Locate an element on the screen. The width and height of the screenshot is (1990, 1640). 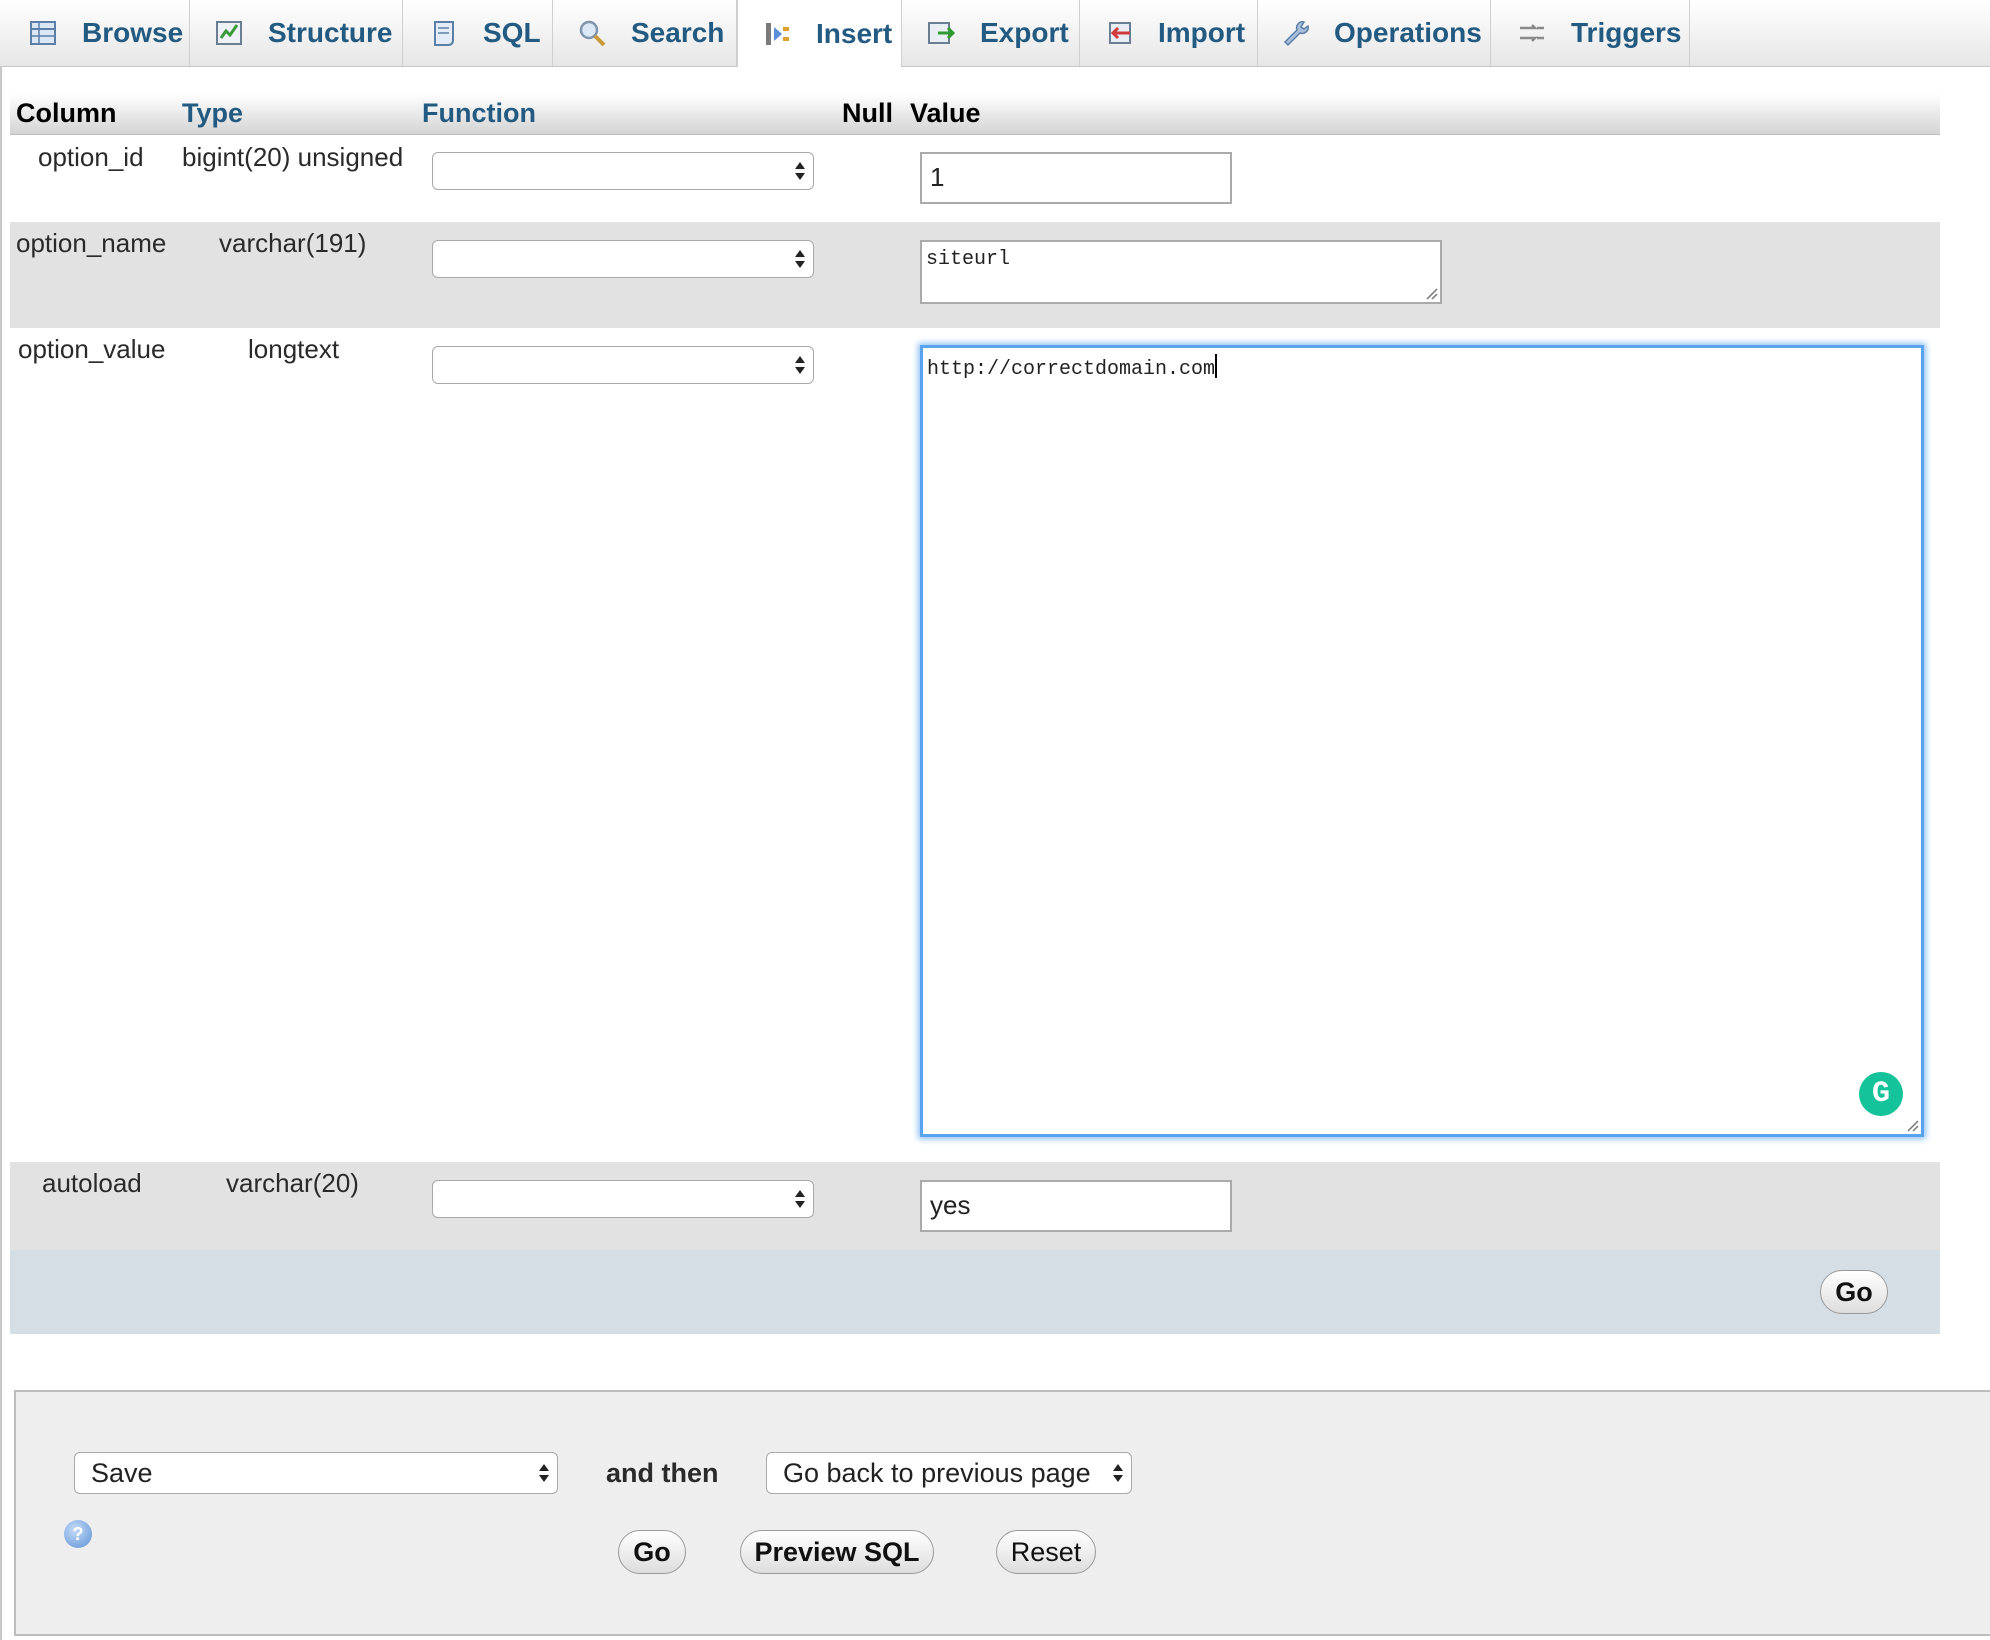
value-input: 1 is located at coordinates (1076, 178).